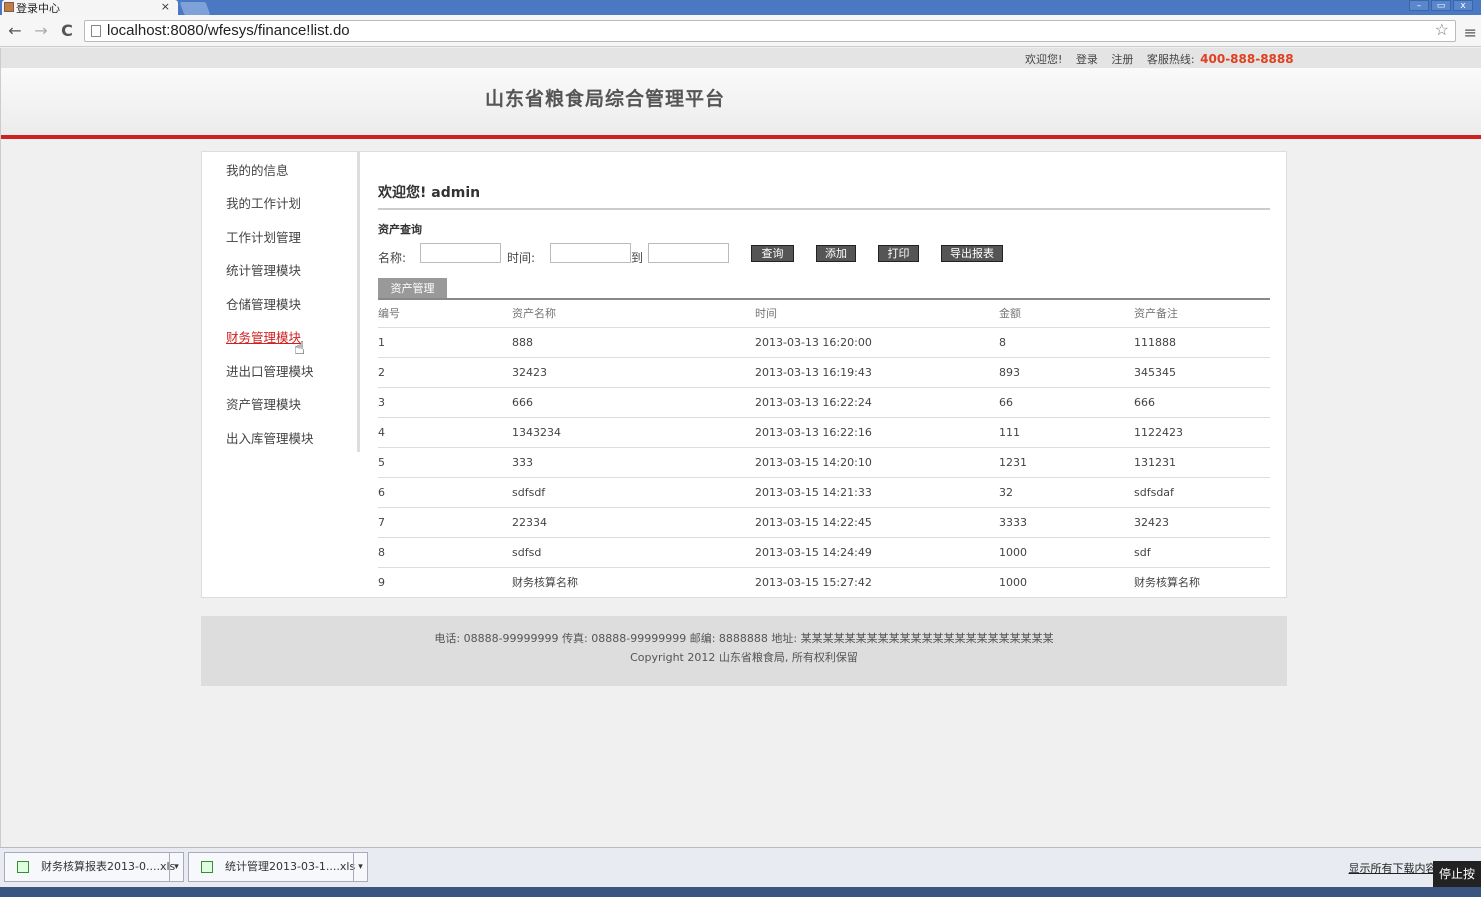 This screenshot has height=897, width=1481. What do you see at coordinates (1013, 462) in the screenshot?
I see `cell-amount: 1231` at bounding box center [1013, 462].